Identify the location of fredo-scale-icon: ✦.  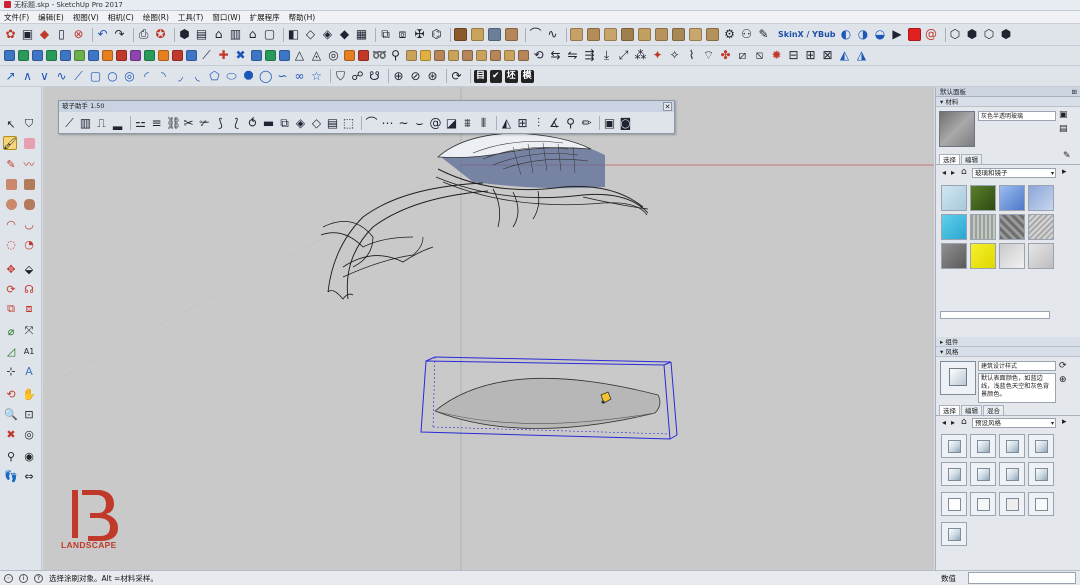
(657, 55).